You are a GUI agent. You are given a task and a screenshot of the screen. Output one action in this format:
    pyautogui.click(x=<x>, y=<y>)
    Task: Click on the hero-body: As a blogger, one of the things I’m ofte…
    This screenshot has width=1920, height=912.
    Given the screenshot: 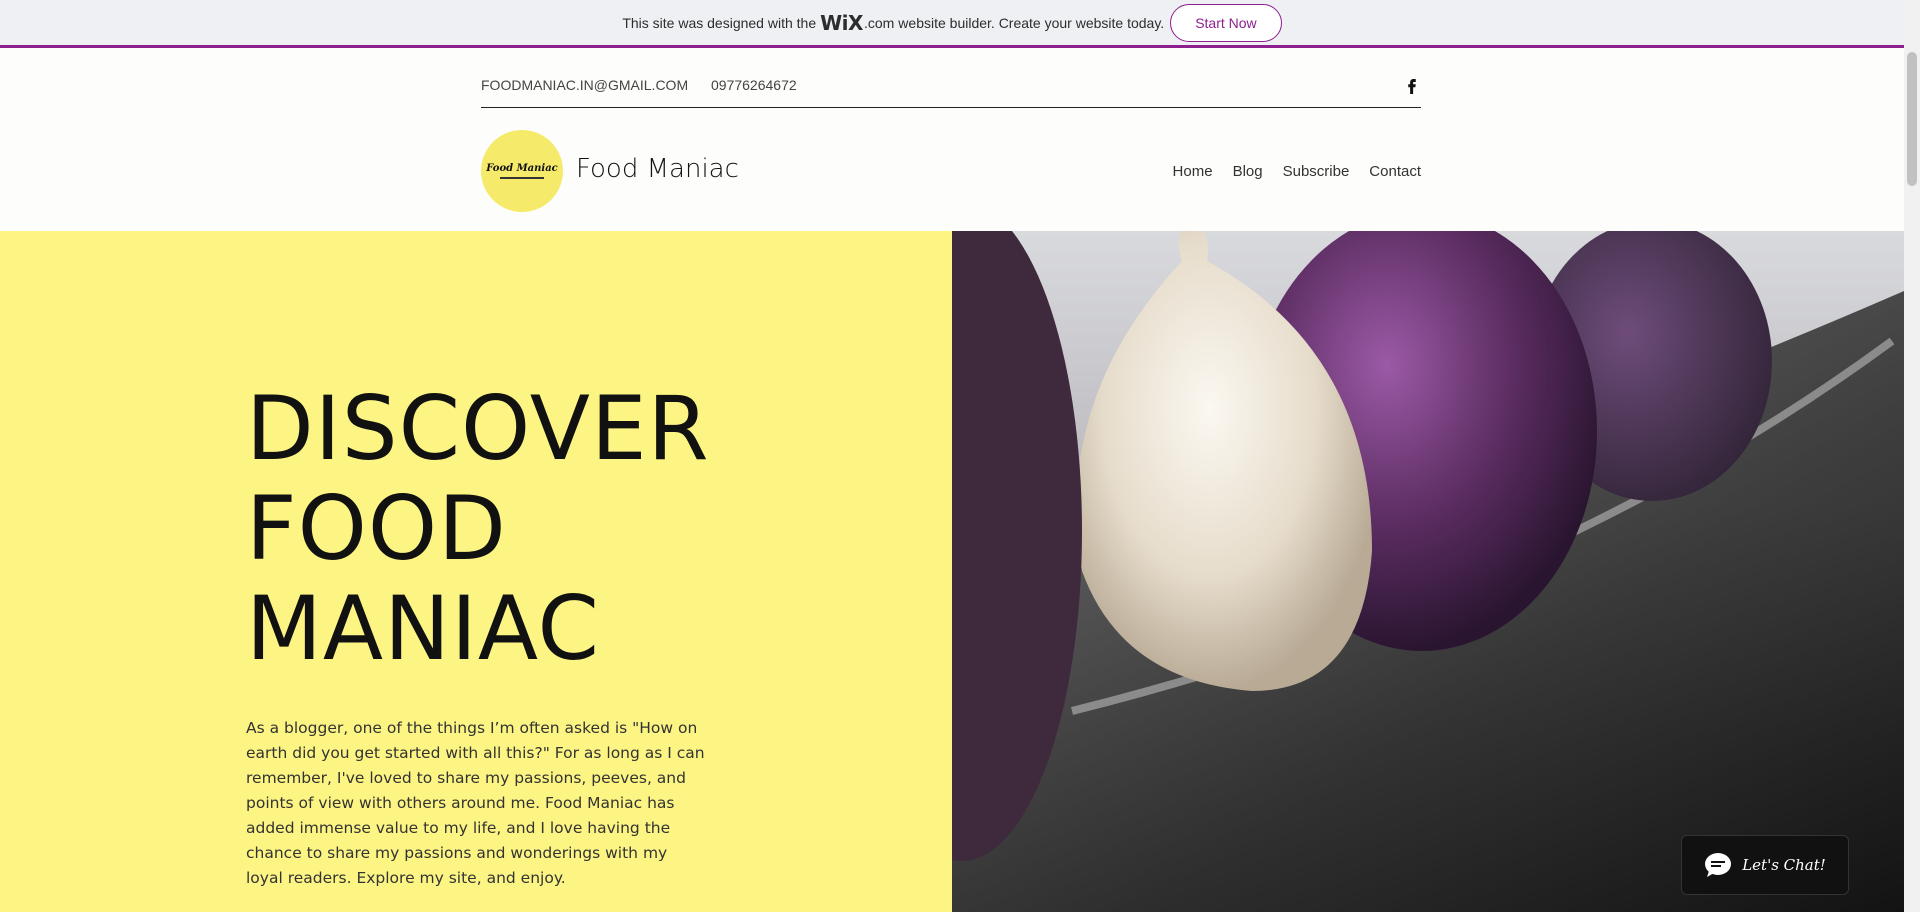 What is the action you would take?
    pyautogui.click(x=475, y=802)
    